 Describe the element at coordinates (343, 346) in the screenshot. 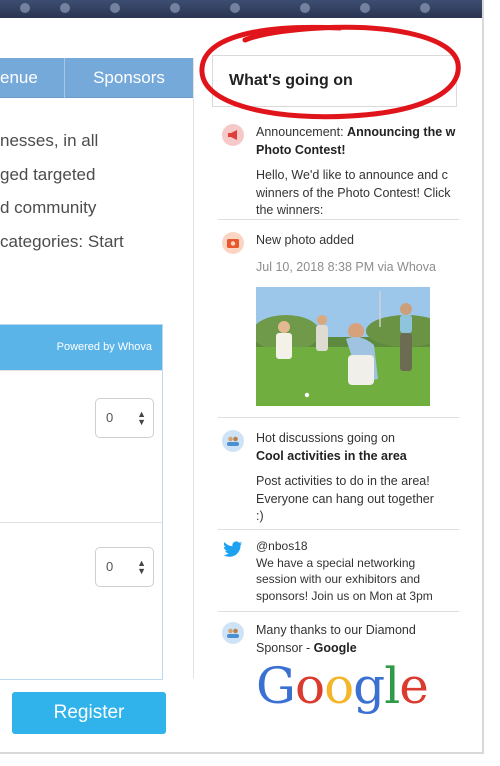

I see `golf-photo` at that location.